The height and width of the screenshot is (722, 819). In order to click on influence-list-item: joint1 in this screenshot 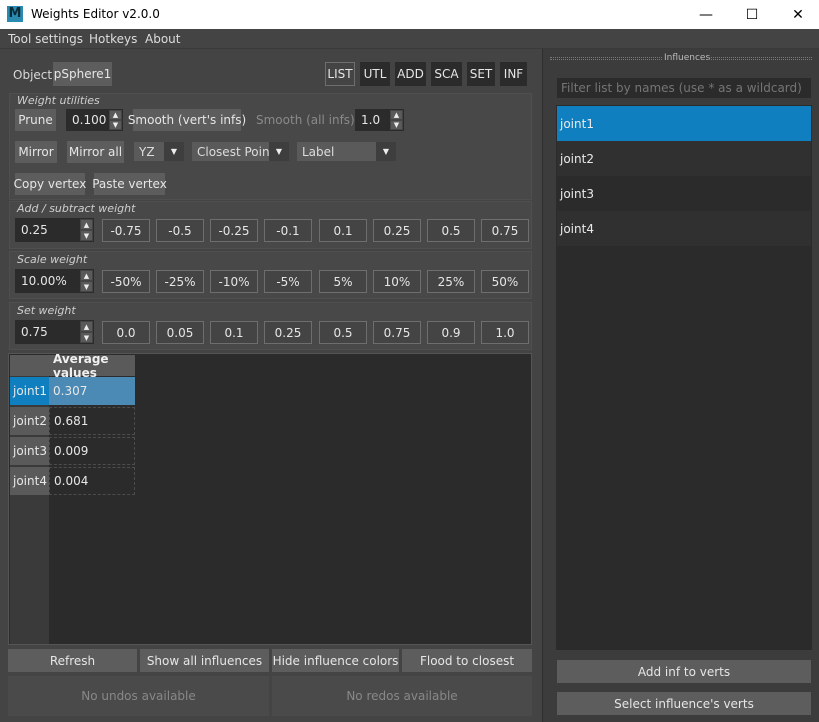, I will do `click(684, 123)`.